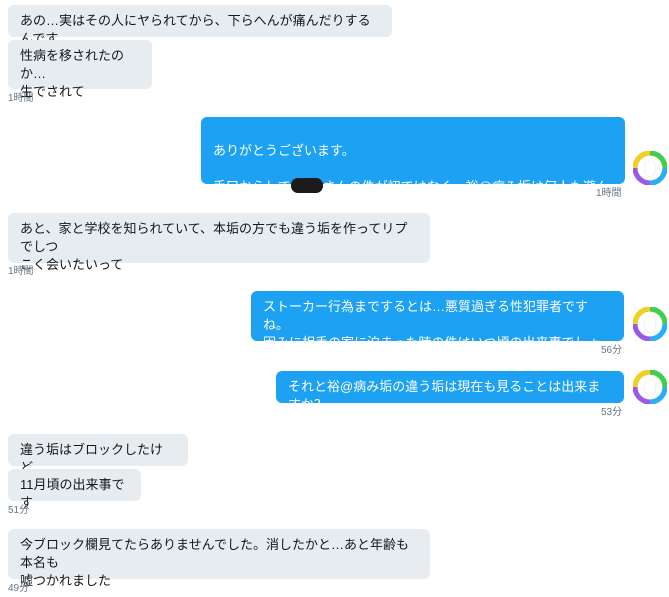  I want to click on message-timestamp: 56分, so click(612, 350).